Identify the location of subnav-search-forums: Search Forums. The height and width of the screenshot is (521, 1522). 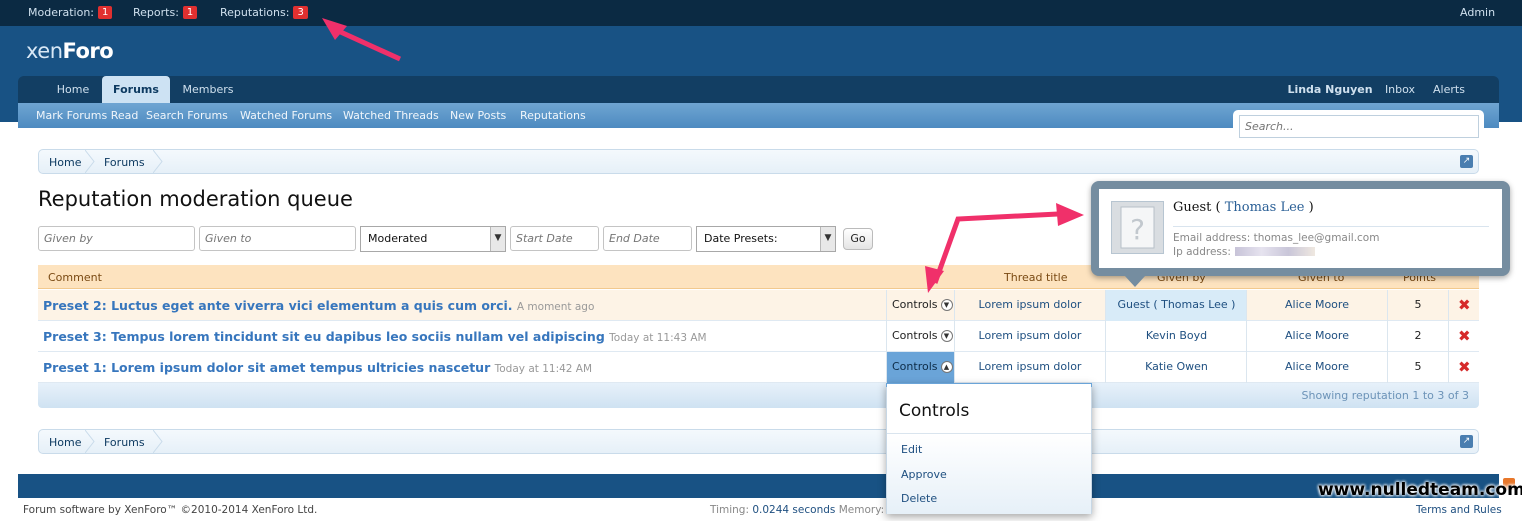
(187, 115).